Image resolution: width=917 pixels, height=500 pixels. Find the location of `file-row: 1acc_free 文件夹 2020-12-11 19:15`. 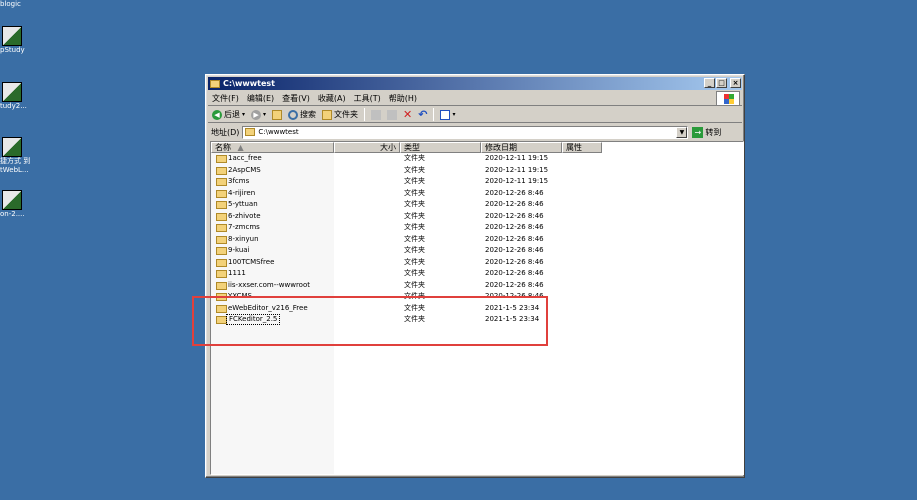

file-row: 1acc_free 文件夹 2020-12-11 19:15 is located at coordinates (477, 158).